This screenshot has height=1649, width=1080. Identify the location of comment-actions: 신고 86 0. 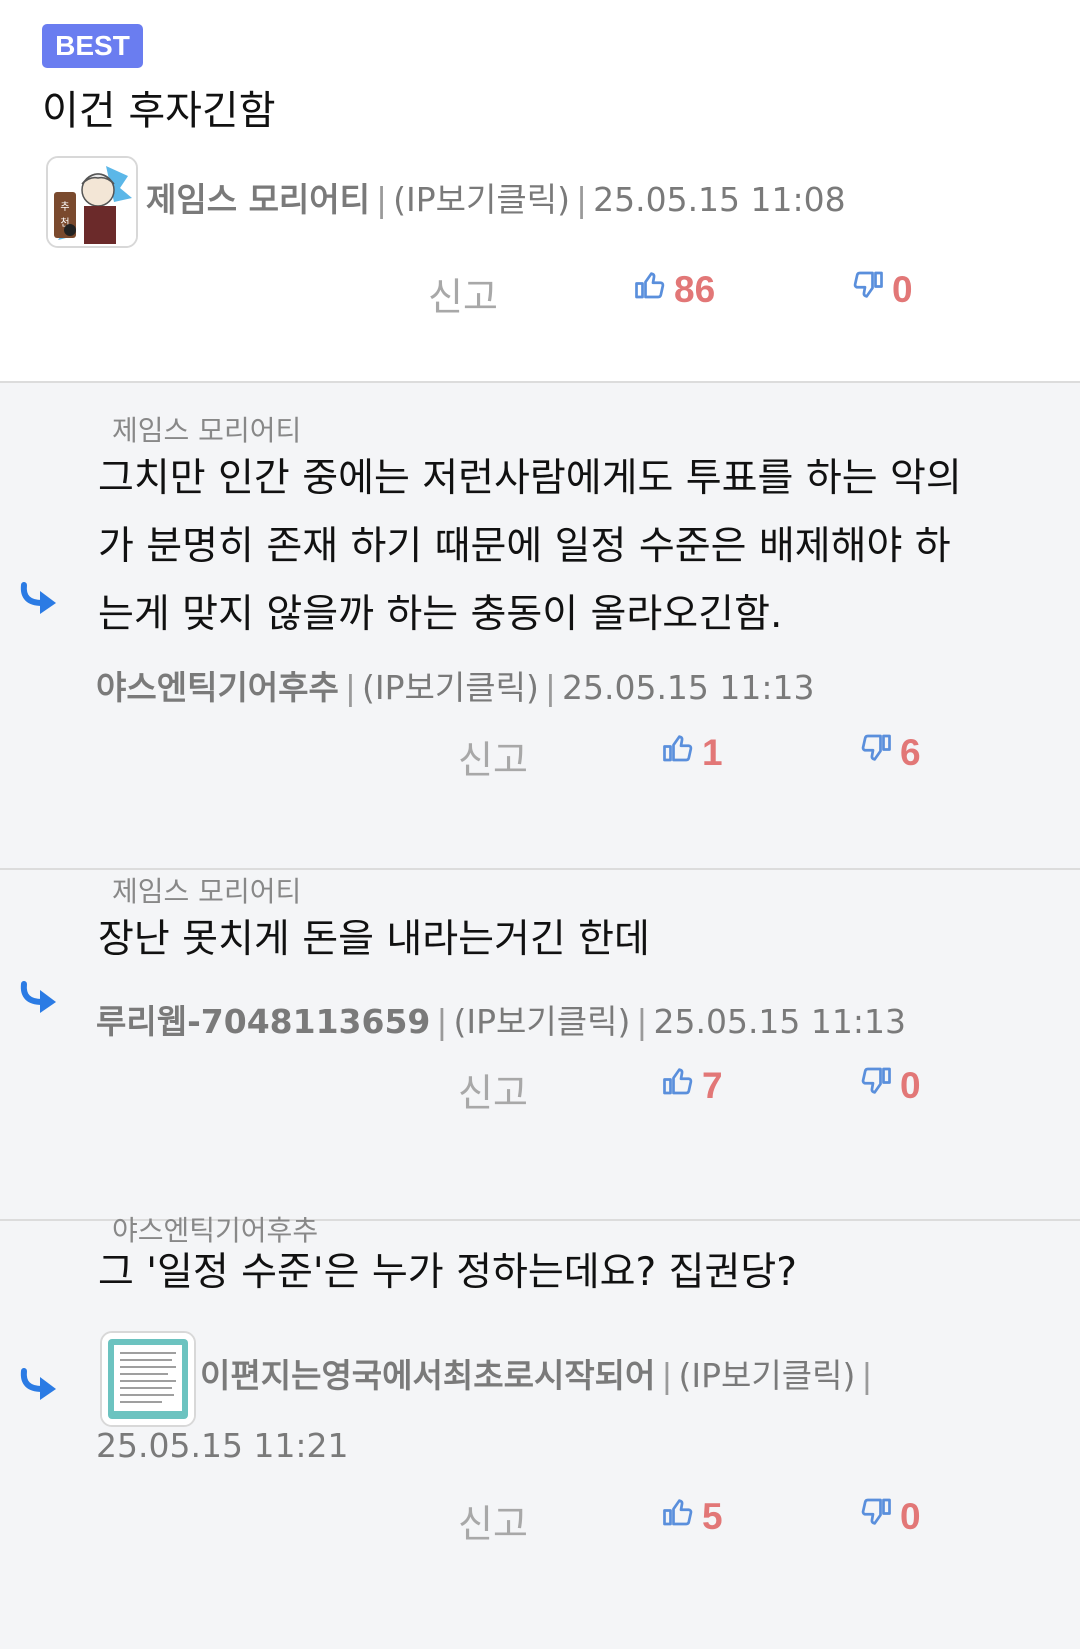
(540, 293).